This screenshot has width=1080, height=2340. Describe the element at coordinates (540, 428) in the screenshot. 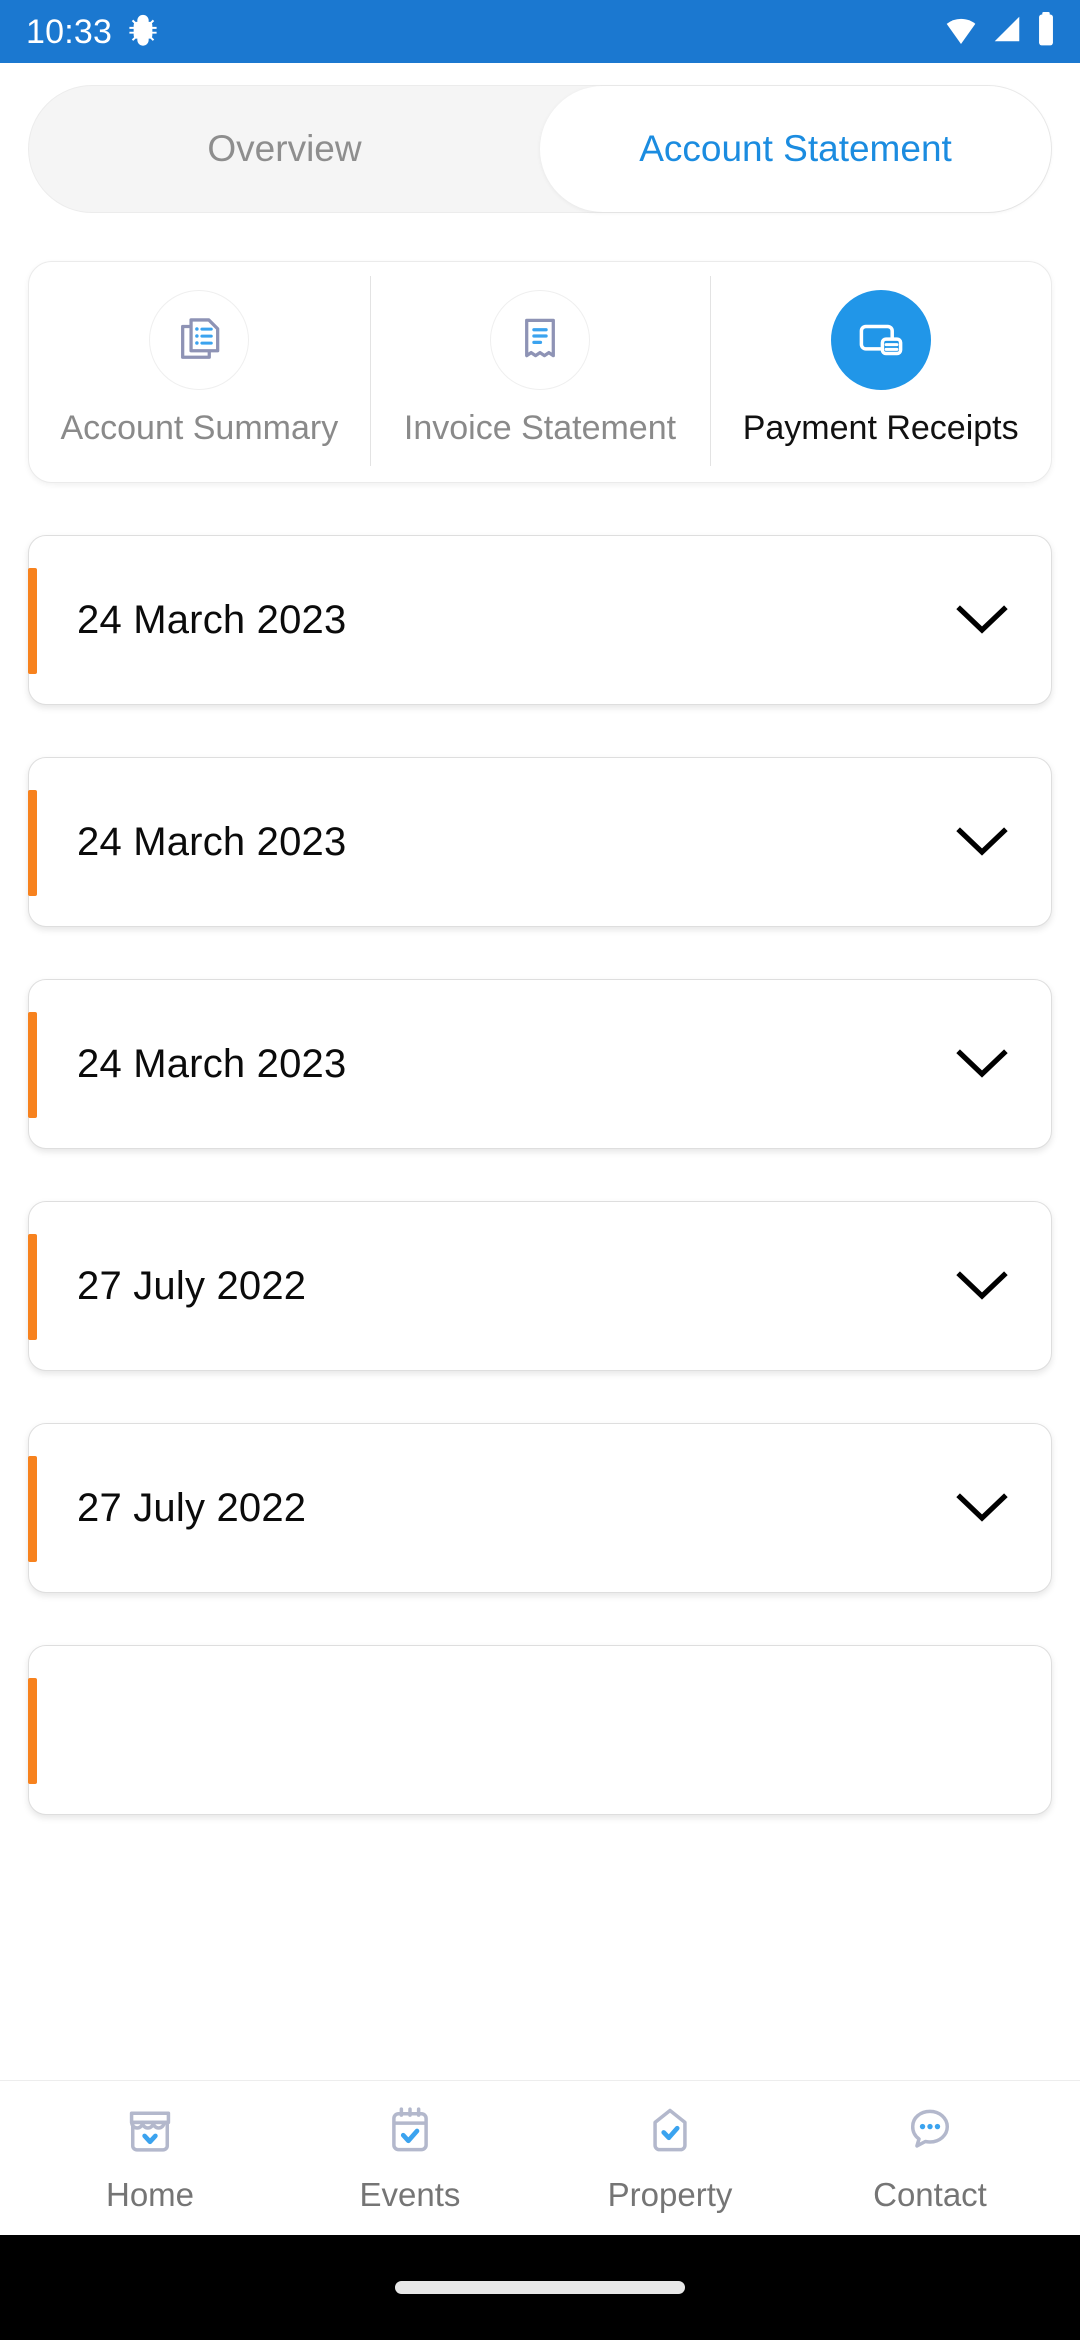

I see `statement-type-label: Invoice Statement` at that location.